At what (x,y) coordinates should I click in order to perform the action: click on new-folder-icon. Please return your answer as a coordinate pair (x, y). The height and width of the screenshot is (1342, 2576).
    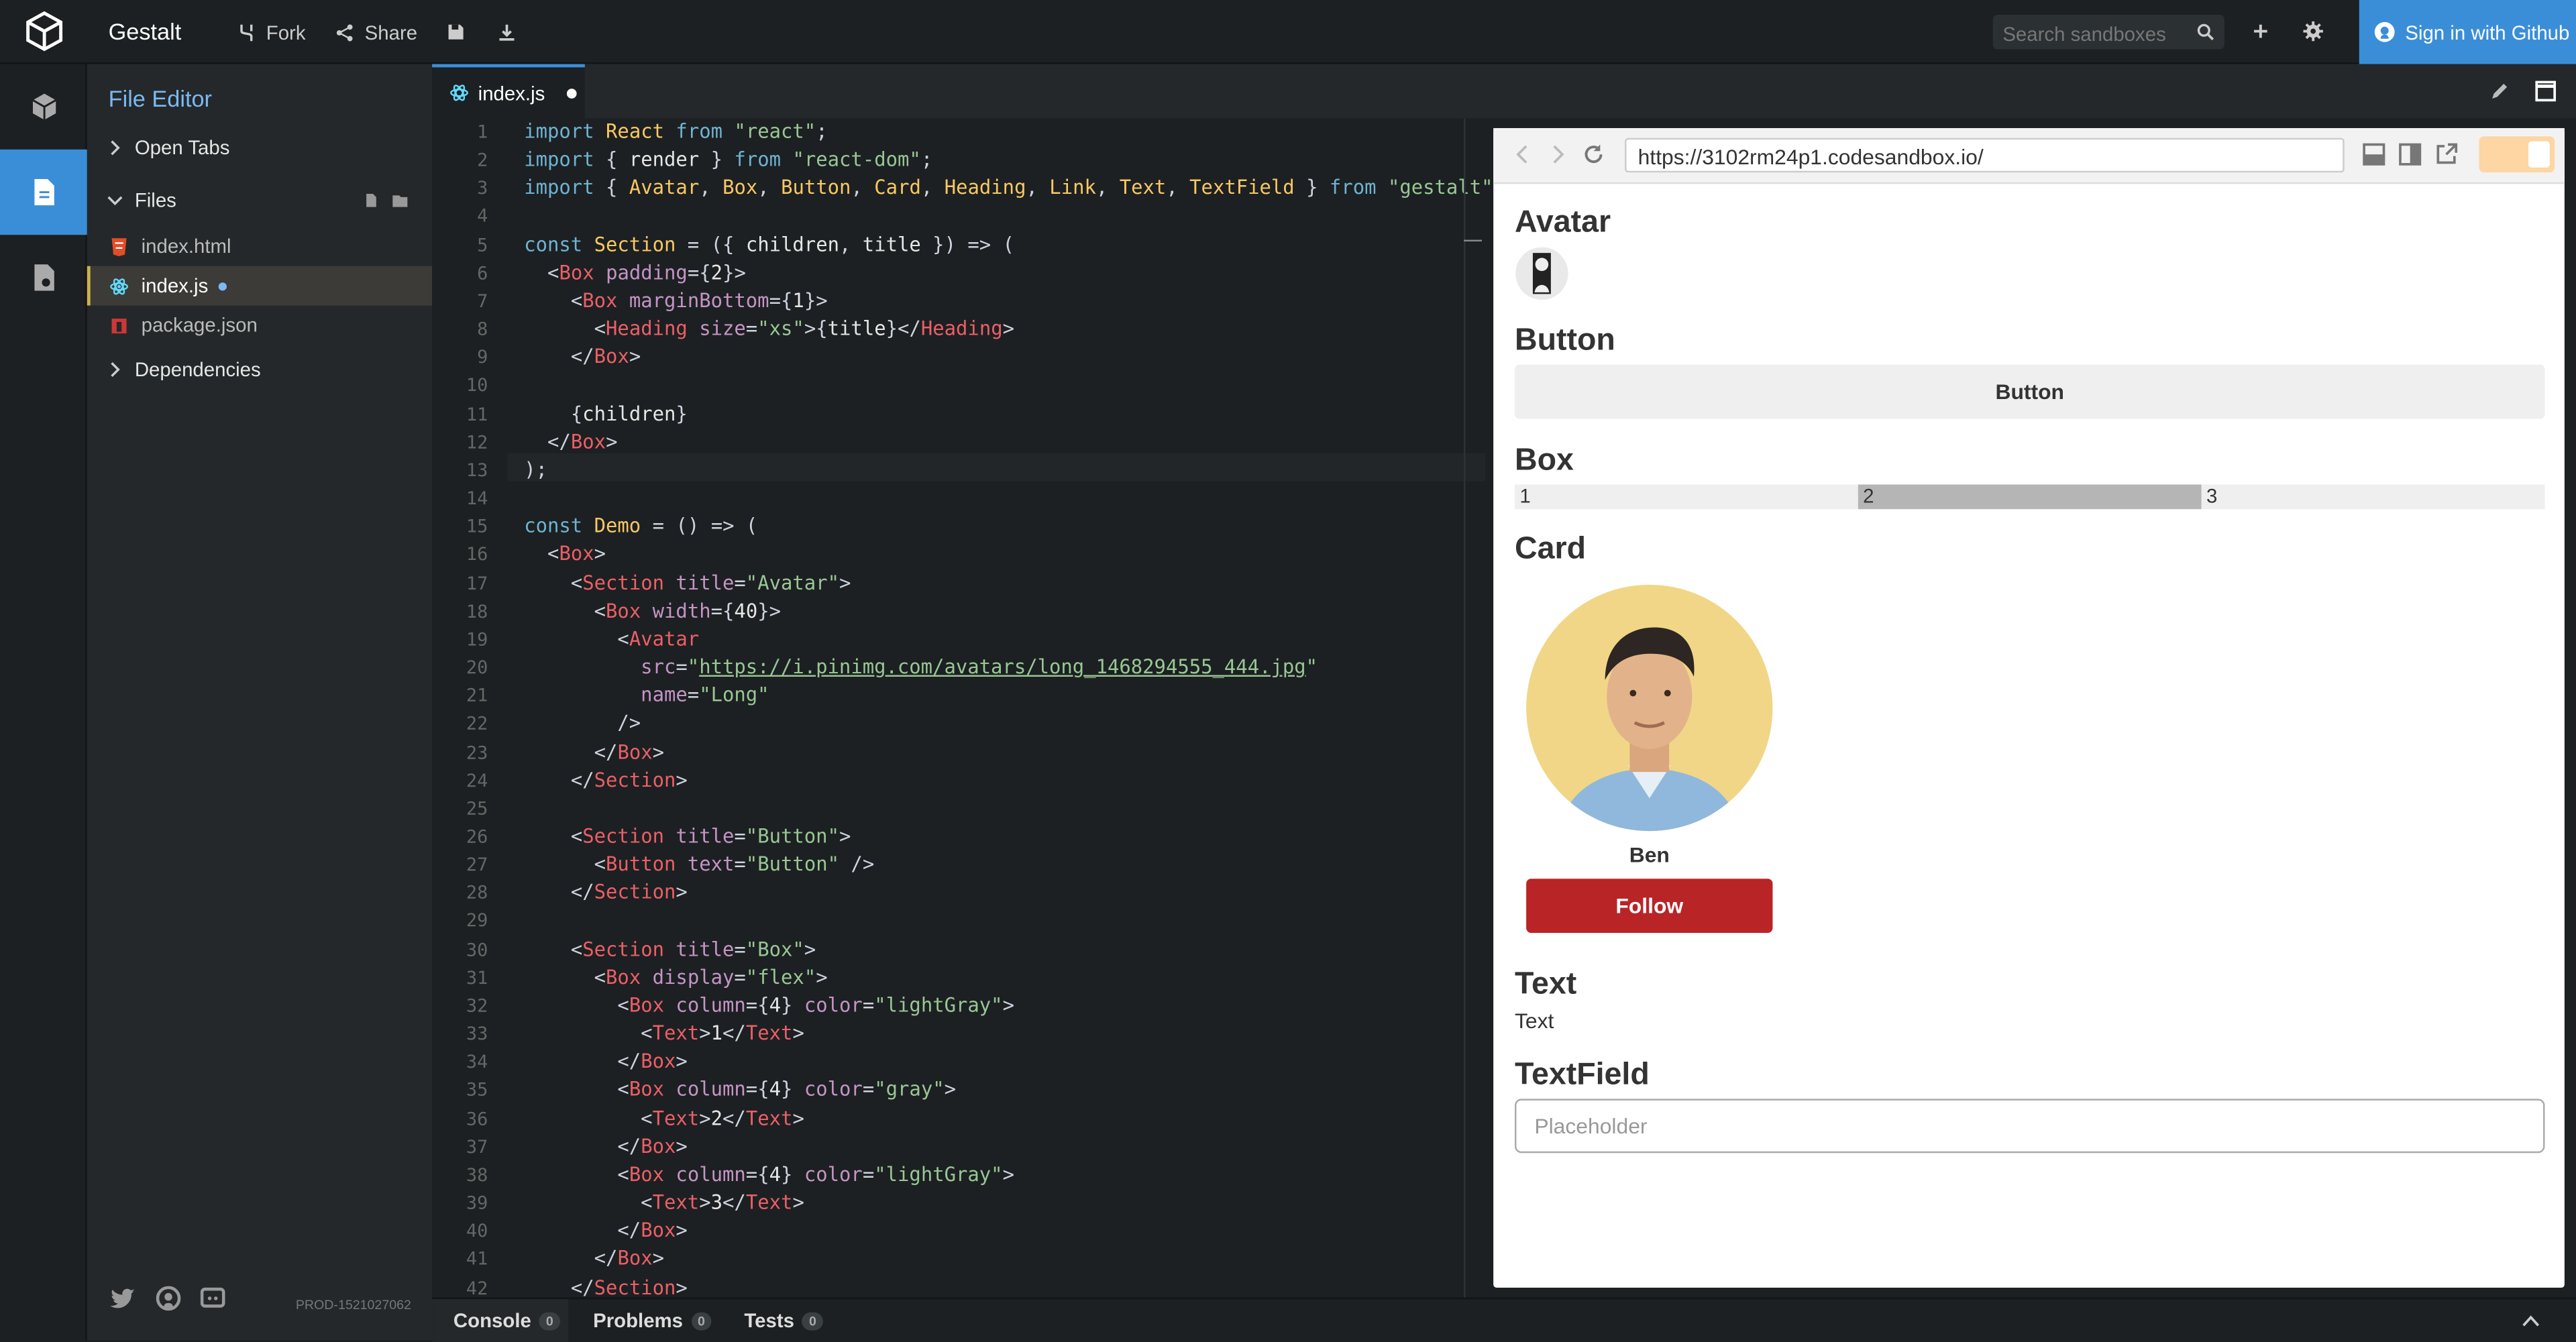
    Looking at the image, I should click on (400, 201).